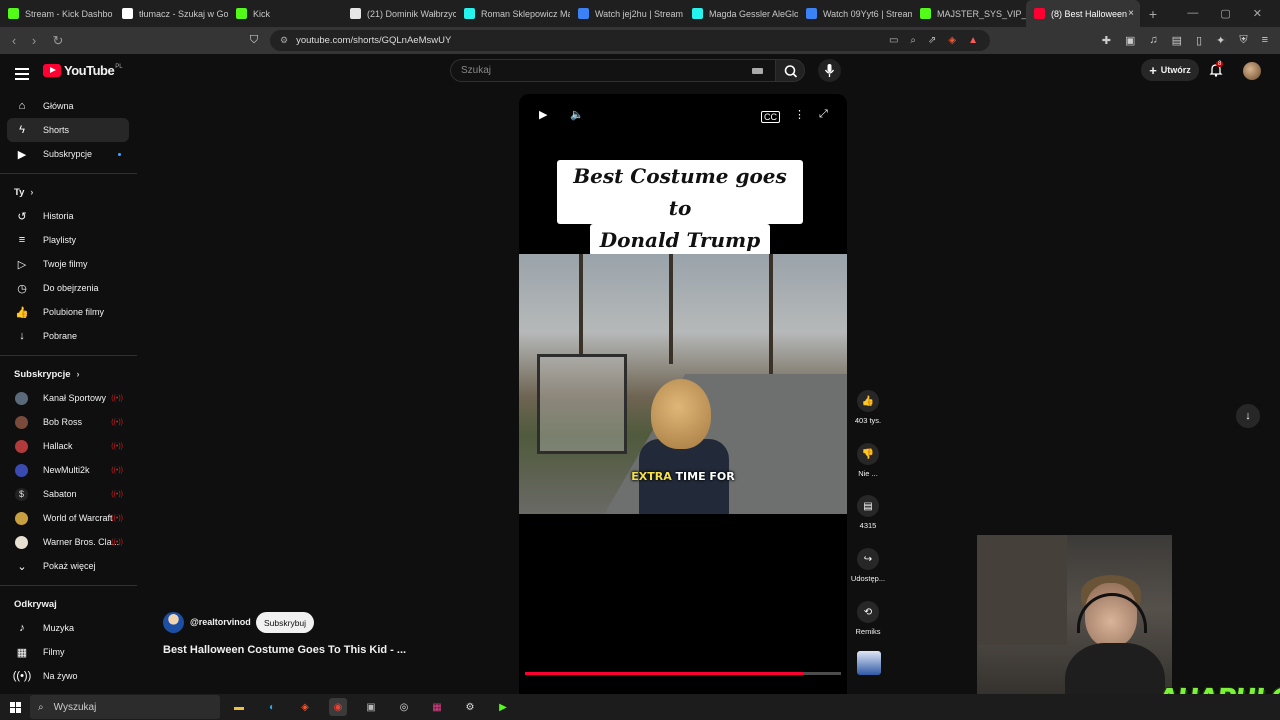 The image size is (1280, 720). What do you see at coordinates (68, 216) in the screenshot?
I see `sidebar-item-history: ↺ Historia` at bounding box center [68, 216].